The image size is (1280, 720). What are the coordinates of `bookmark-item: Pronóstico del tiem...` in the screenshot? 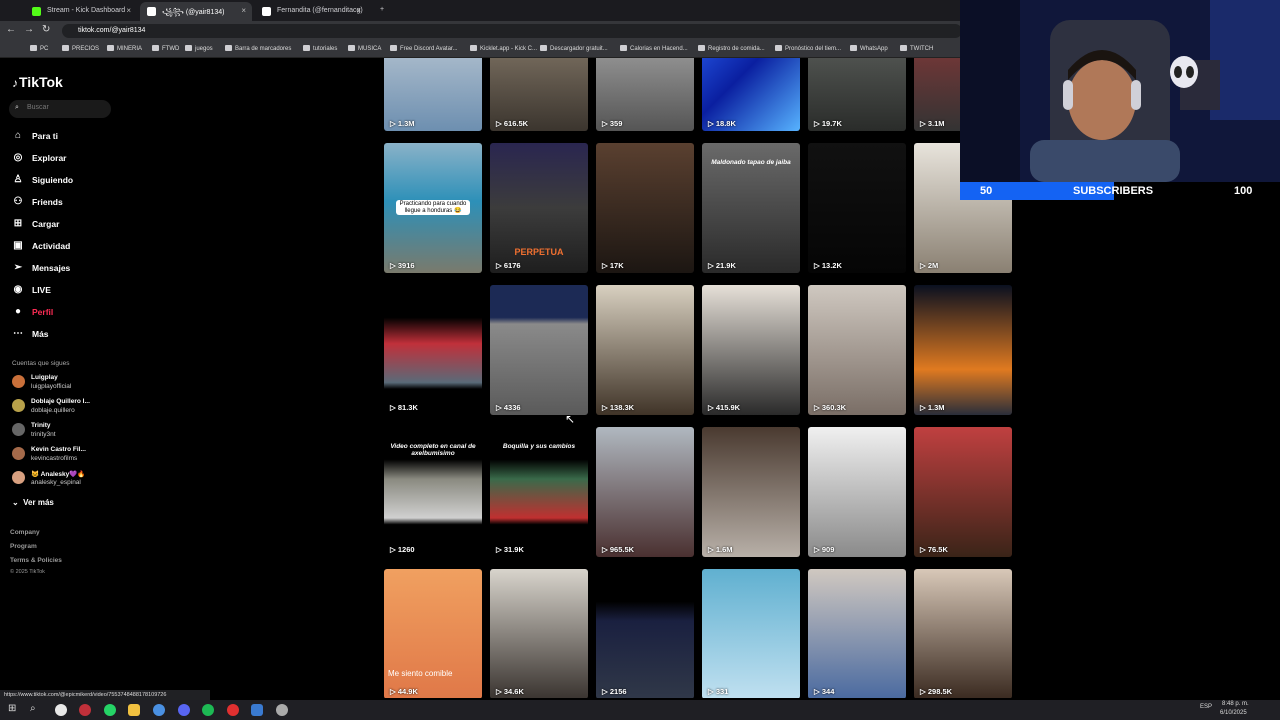 It's located at (808, 48).